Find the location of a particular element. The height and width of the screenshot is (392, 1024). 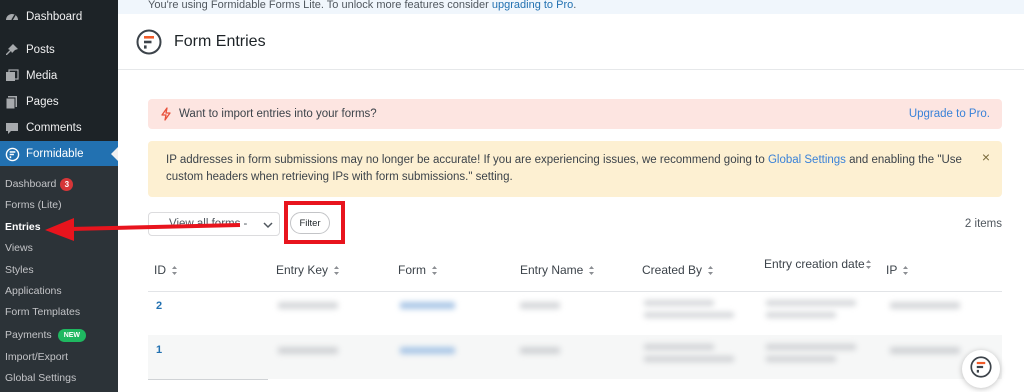

table-row: 1 is located at coordinates (575, 357).